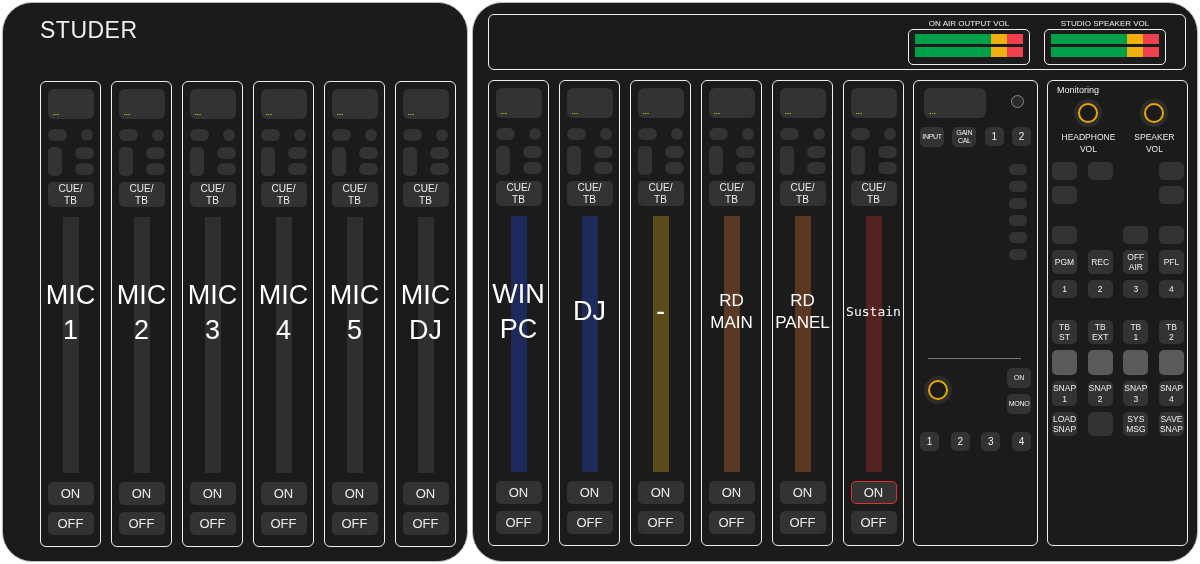 This screenshot has height=564, width=1200. What do you see at coordinates (1064, 289) in the screenshot?
I see `monitor-button: 1` at bounding box center [1064, 289].